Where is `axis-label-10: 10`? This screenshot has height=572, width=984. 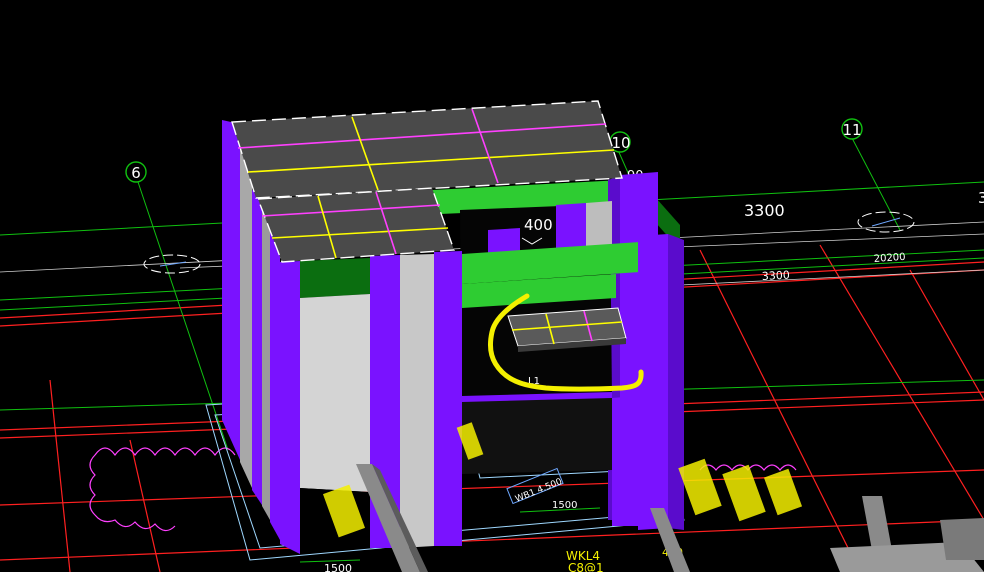 axis-label-10: 10 is located at coordinates (620, 143).